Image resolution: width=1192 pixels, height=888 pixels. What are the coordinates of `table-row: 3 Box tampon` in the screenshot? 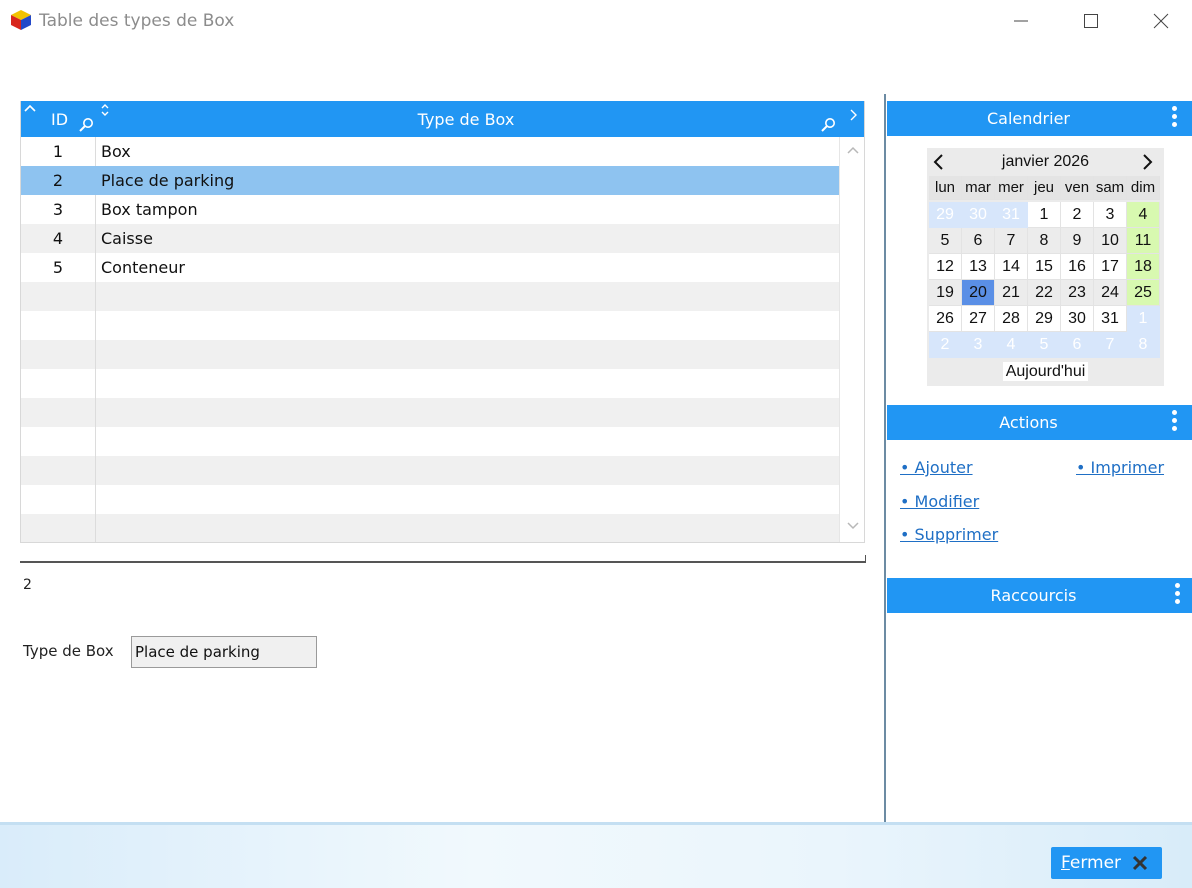 It's located at (430, 209).